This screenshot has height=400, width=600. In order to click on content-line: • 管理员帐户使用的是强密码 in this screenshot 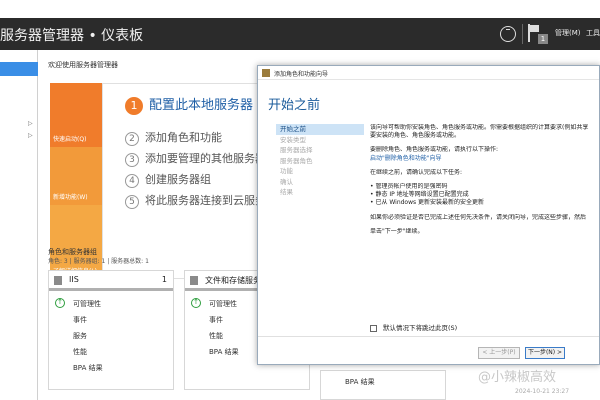, I will do `click(409, 187)`.